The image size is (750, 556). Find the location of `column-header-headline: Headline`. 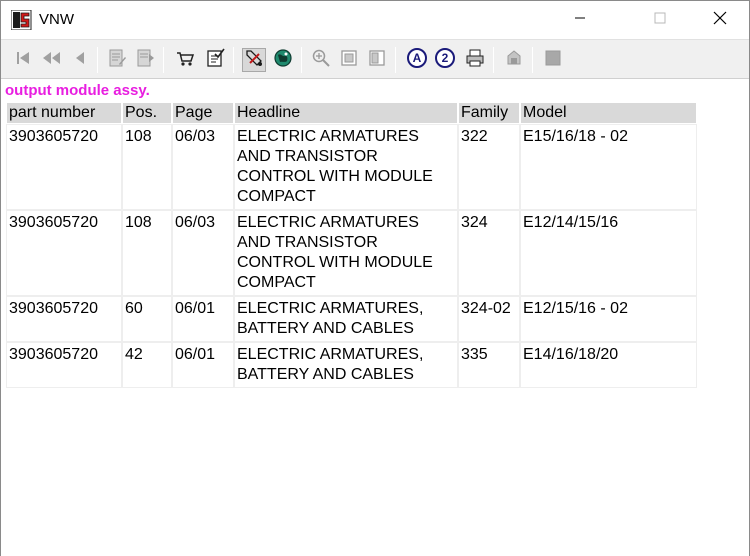

column-header-headline: Headline is located at coordinates (346, 113).